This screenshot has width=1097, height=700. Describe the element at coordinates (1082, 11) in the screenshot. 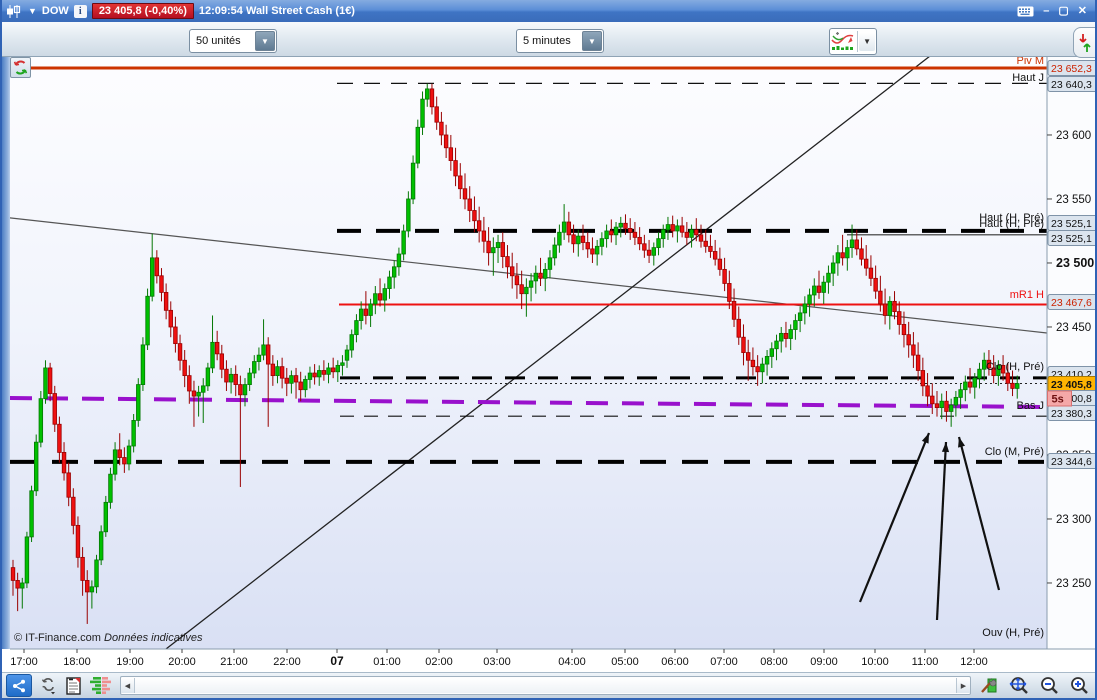

I see `close-button: ✕` at that location.